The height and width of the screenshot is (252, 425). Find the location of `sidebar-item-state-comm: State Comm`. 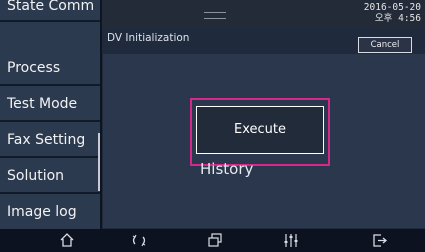

sidebar-item-state-comm: State Comm is located at coordinates (50, 11).